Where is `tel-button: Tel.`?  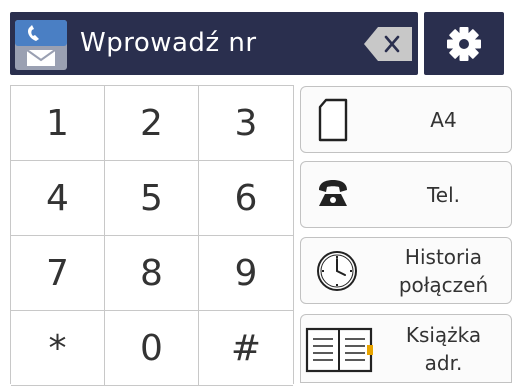
tel-button: Tel. is located at coordinates (406, 194).